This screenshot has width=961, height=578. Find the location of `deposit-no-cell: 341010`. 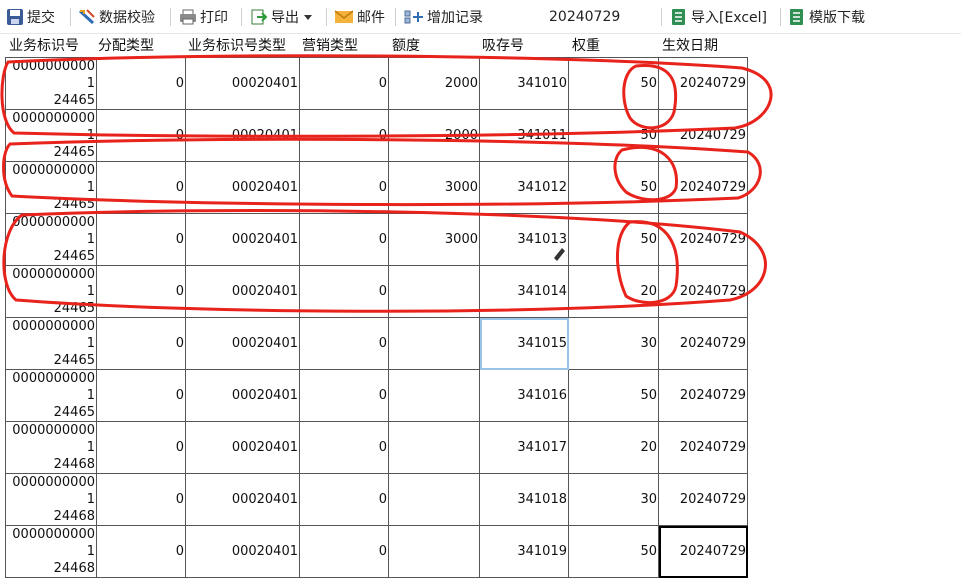

deposit-no-cell: 341010 is located at coordinates (524, 83).